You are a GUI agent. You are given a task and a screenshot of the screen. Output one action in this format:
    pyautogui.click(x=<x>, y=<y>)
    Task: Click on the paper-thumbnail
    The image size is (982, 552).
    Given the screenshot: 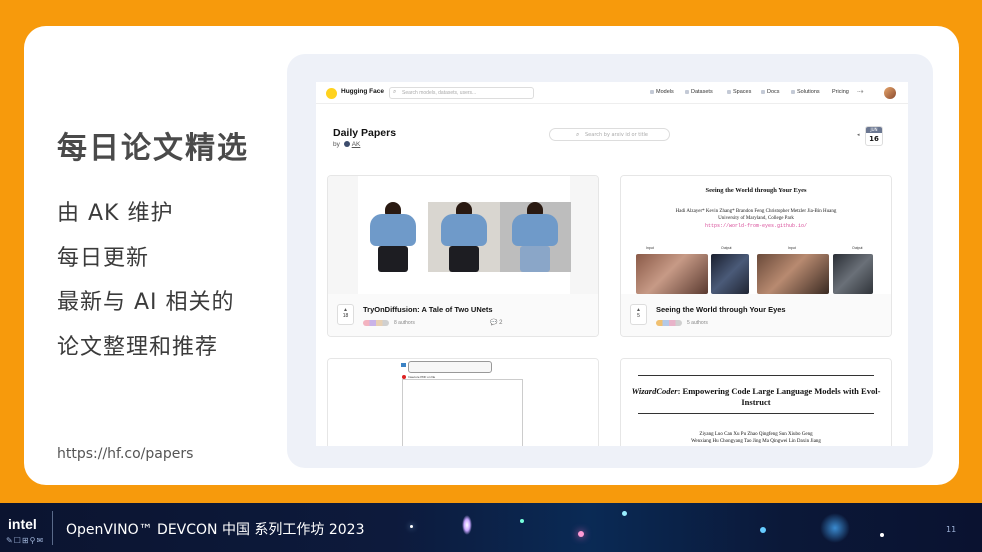 What is the action you would take?
    pyautogui.click(x=463, y=235)
    